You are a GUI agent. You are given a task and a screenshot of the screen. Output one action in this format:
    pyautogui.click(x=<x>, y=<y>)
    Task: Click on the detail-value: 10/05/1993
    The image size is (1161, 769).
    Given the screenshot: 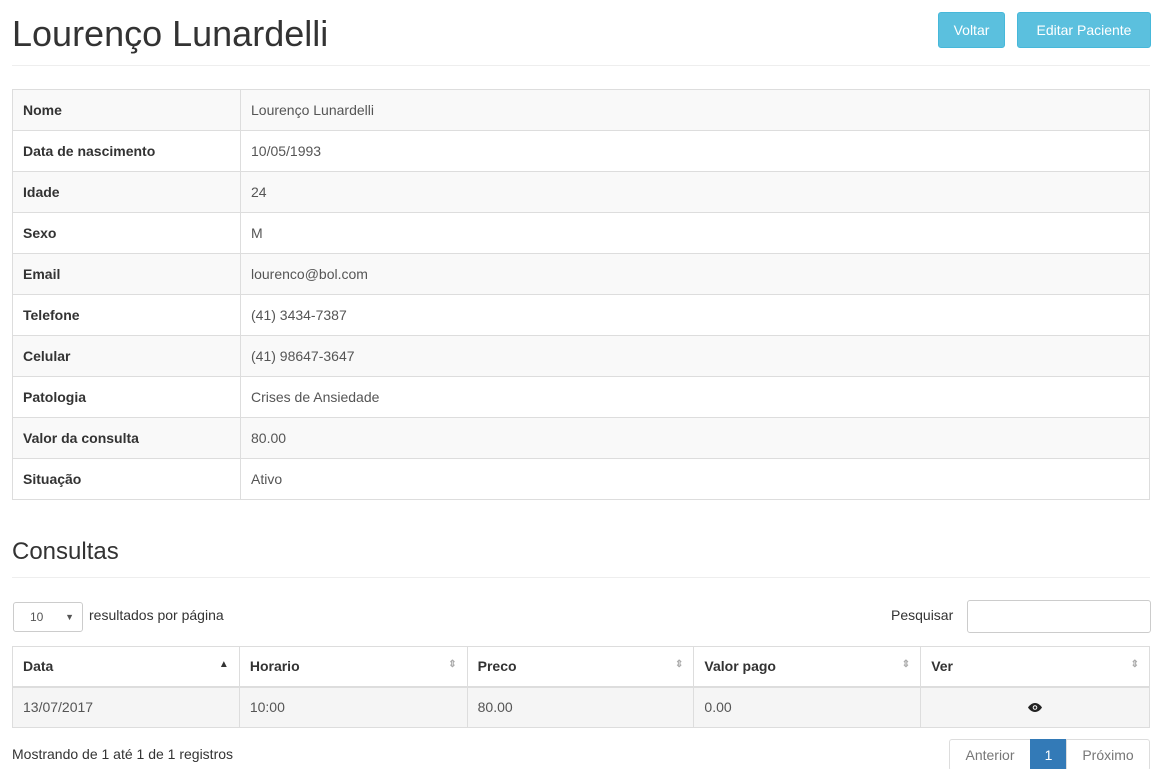 What is the action you would take?
    pyautogui.click(x=695, y=151)
    